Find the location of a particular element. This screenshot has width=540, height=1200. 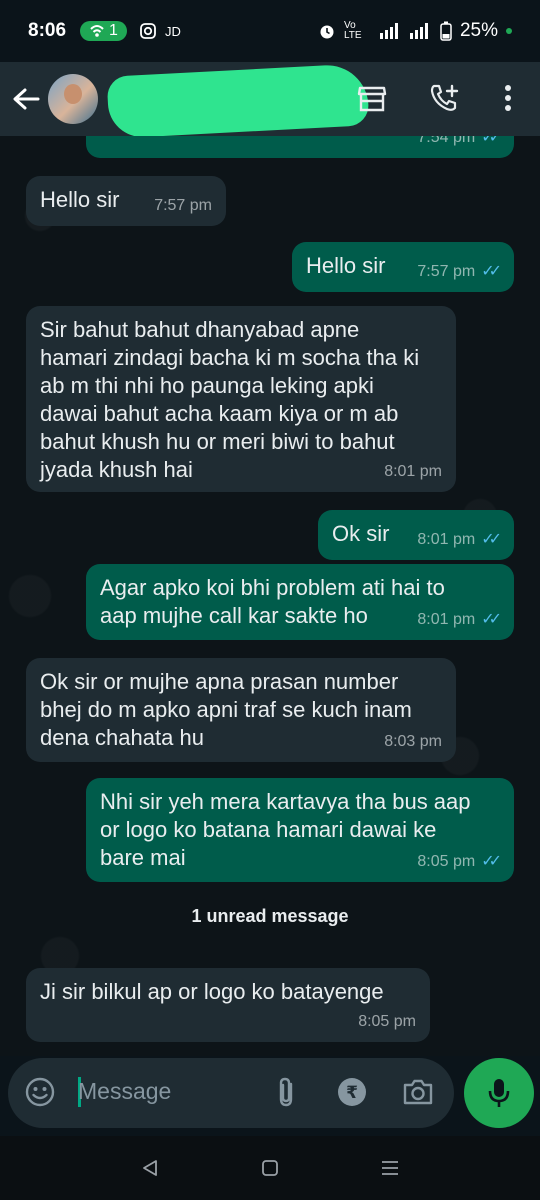

message-meta: 8:05 pm ✓✓ is located at coordinates (459, 862).